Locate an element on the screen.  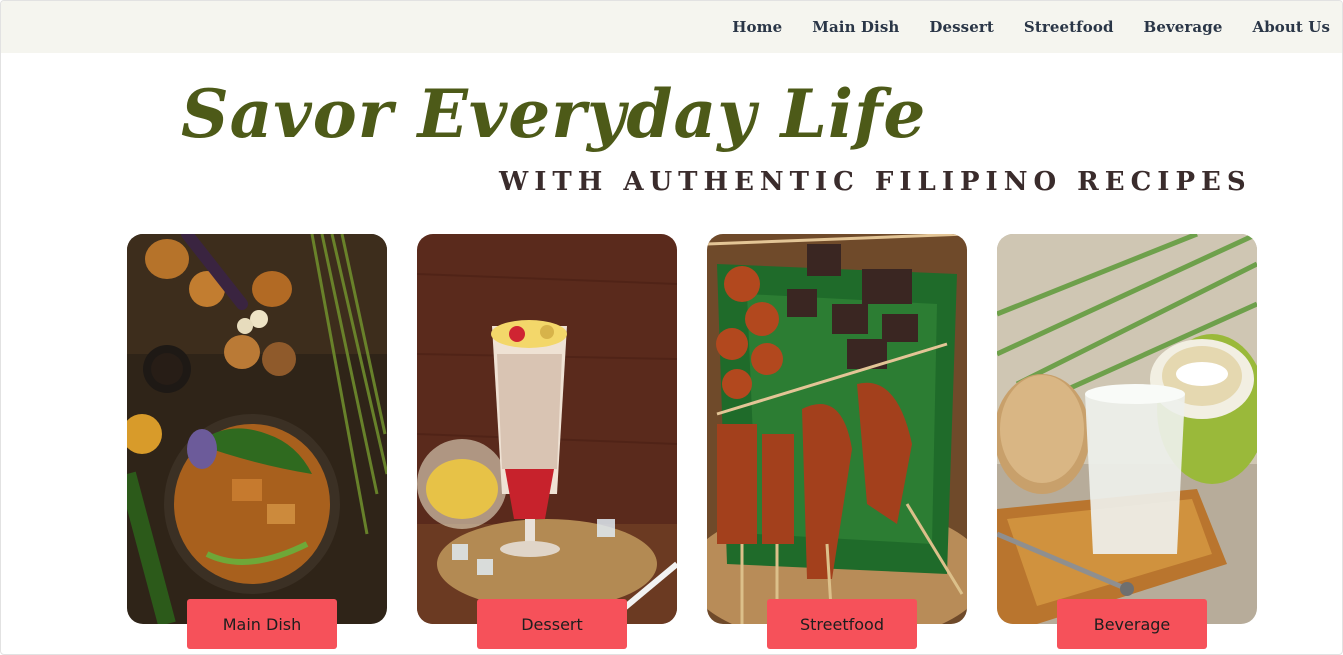
kare-kare-illustration is located at coordinates (257, 429).